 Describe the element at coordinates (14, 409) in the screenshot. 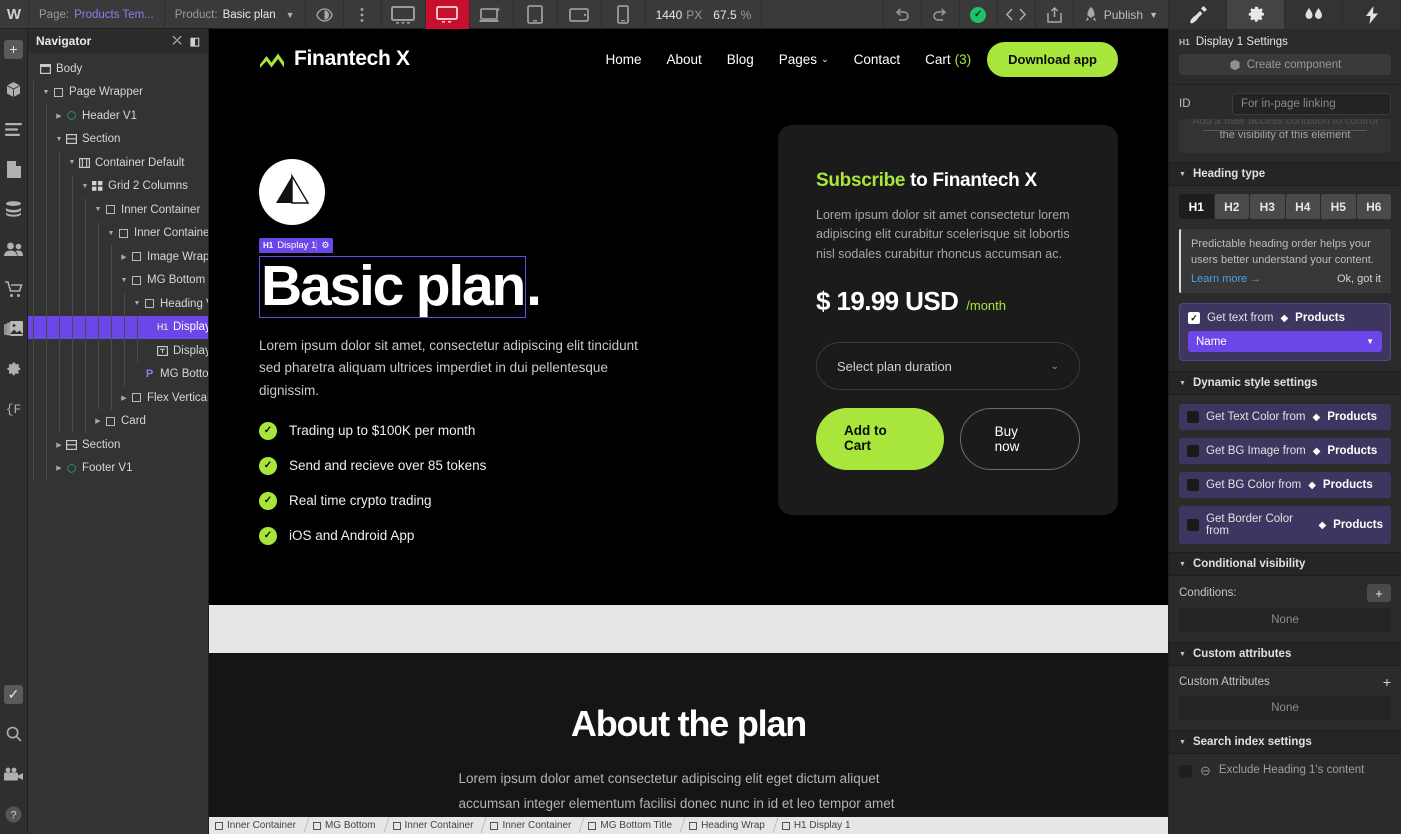

I see `variables-button: {F` at that location.